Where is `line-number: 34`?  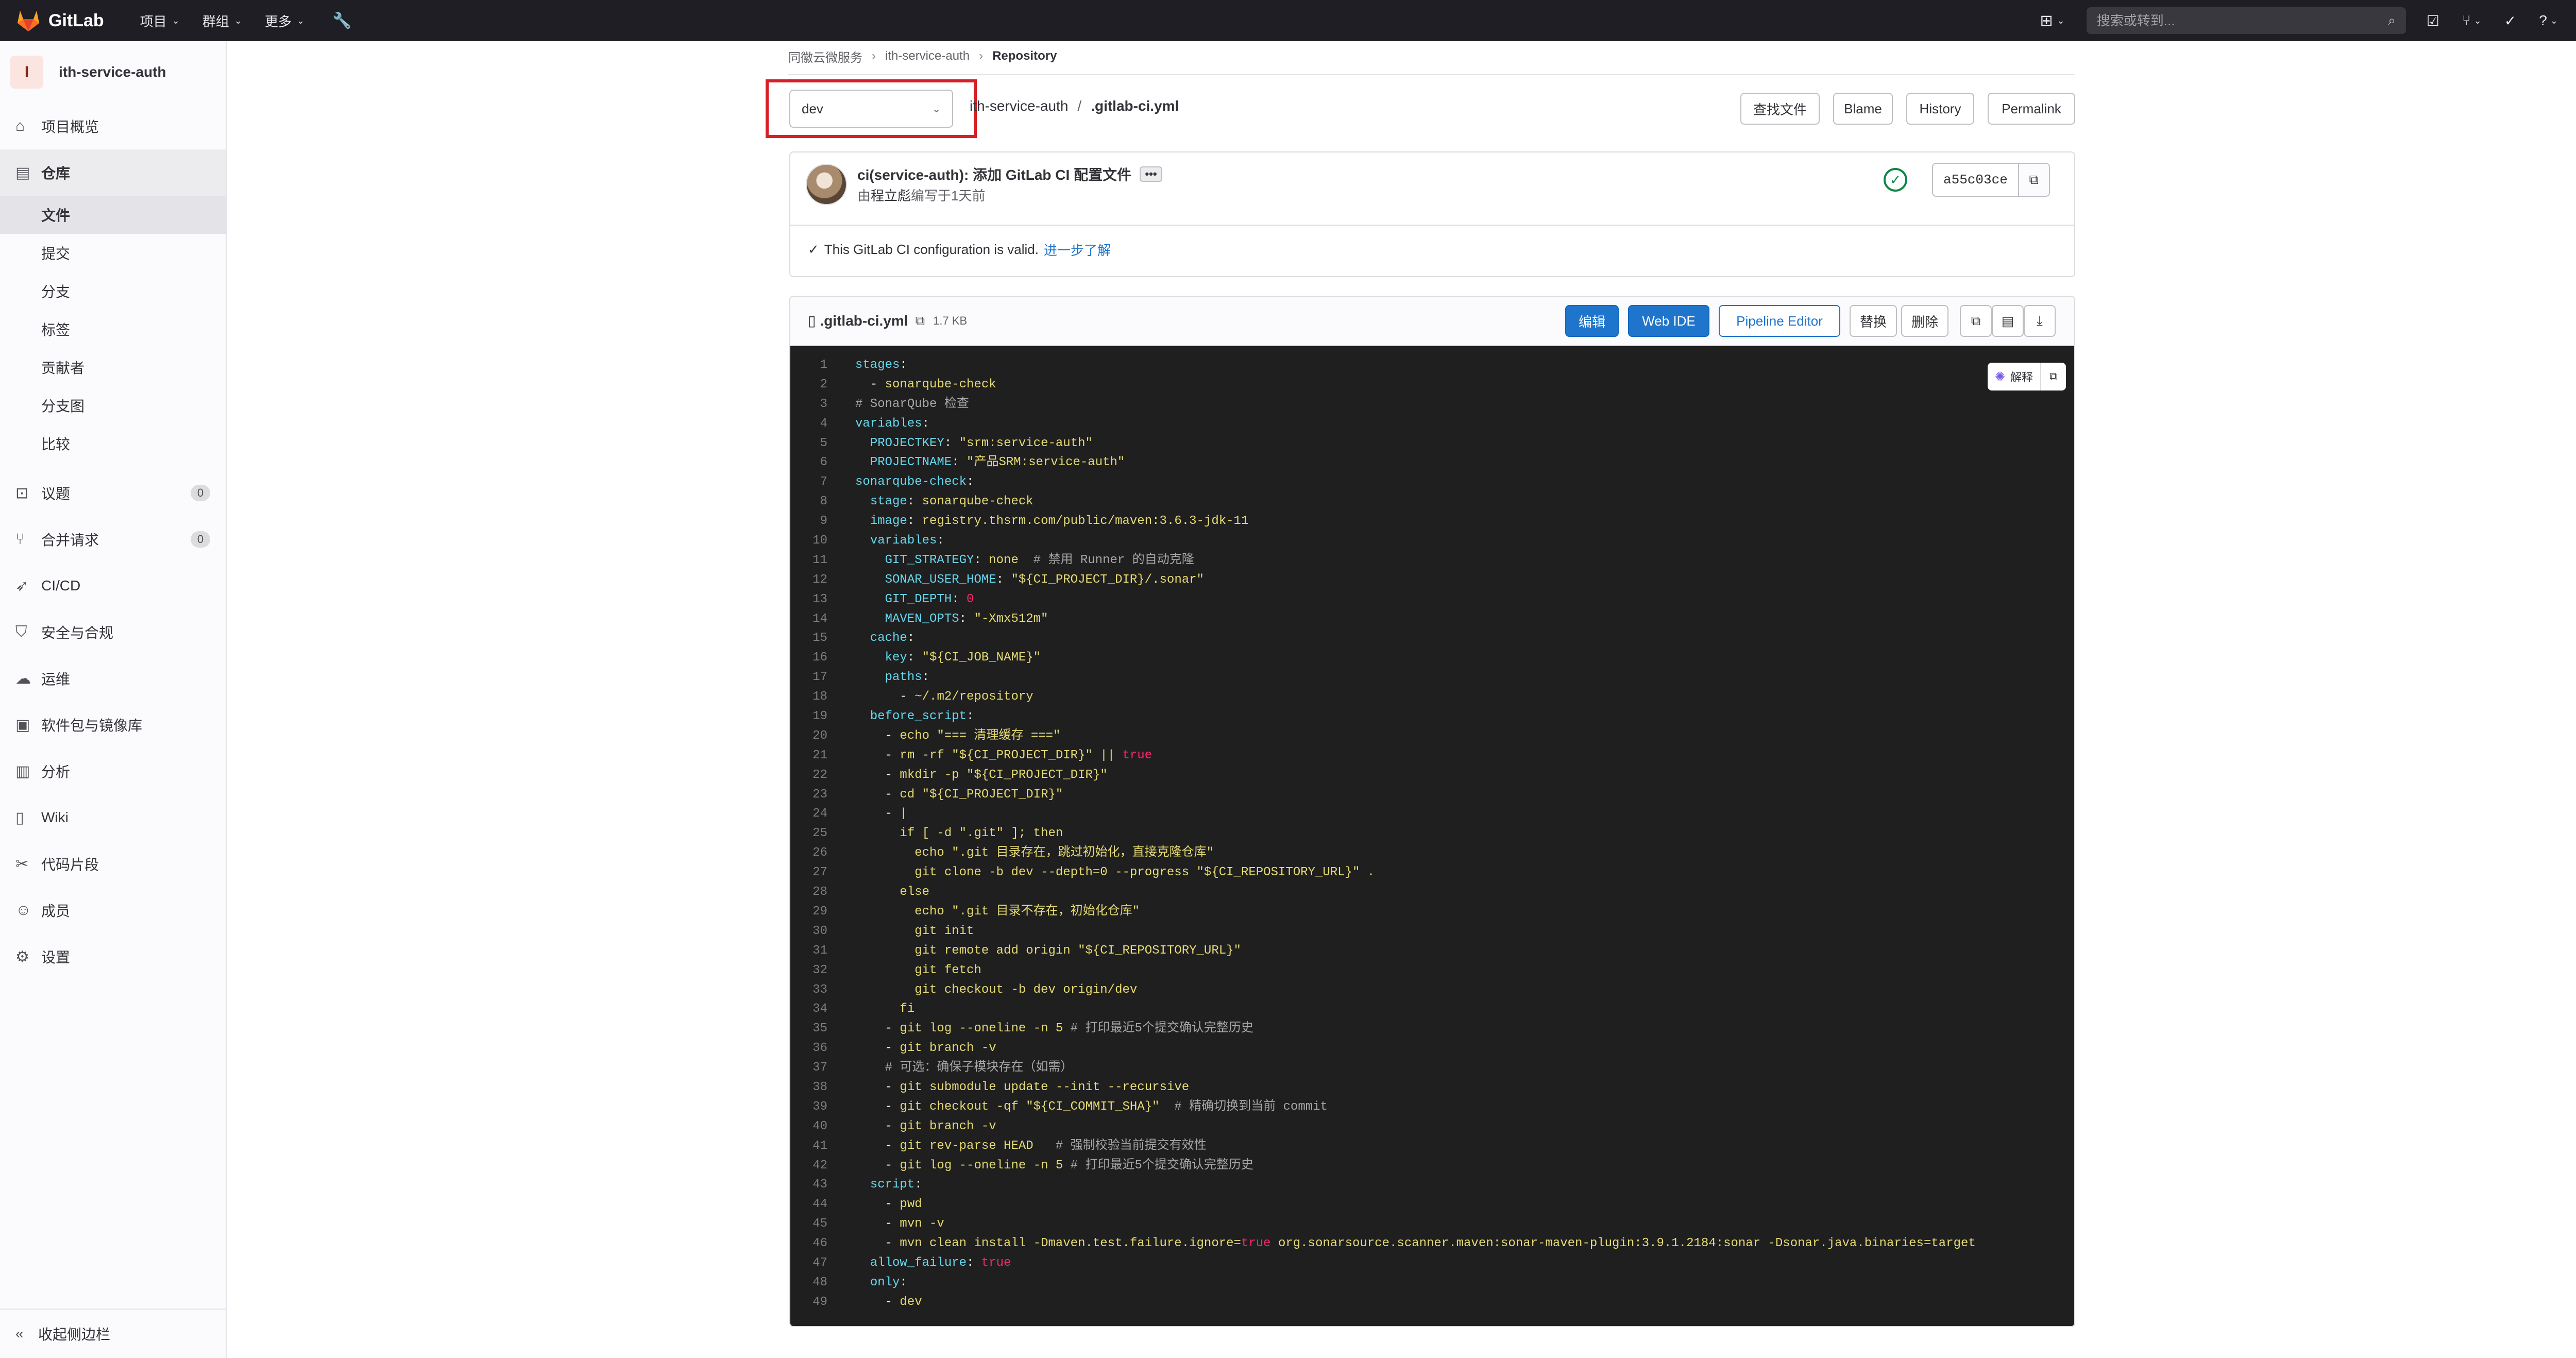 line-number: 34 is located at coordinates (812, 1009).